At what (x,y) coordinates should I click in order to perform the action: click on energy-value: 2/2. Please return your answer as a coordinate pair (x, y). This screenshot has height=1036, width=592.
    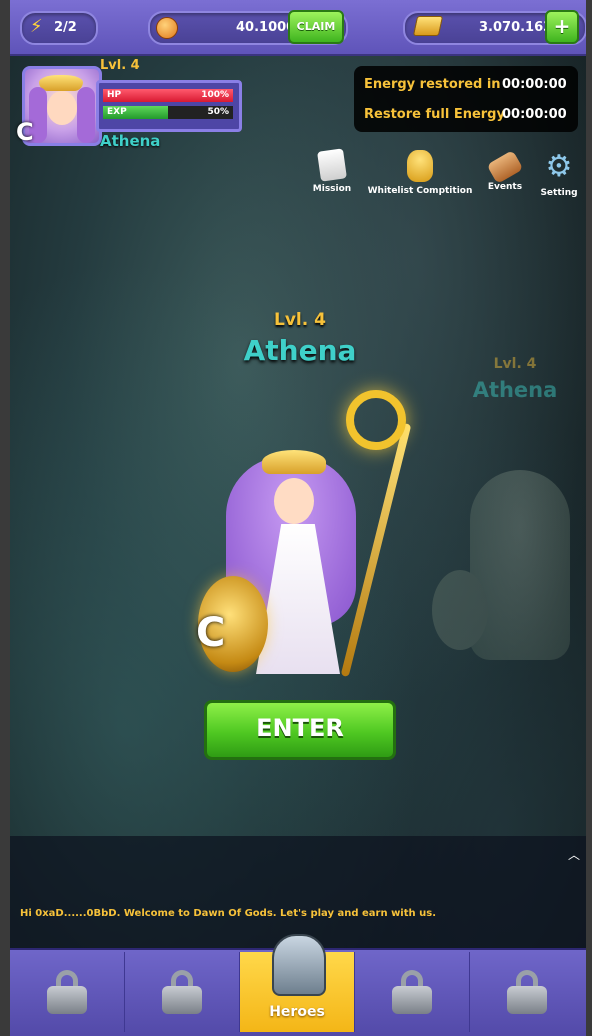
    Looking at the image, I should click on (65, 27).